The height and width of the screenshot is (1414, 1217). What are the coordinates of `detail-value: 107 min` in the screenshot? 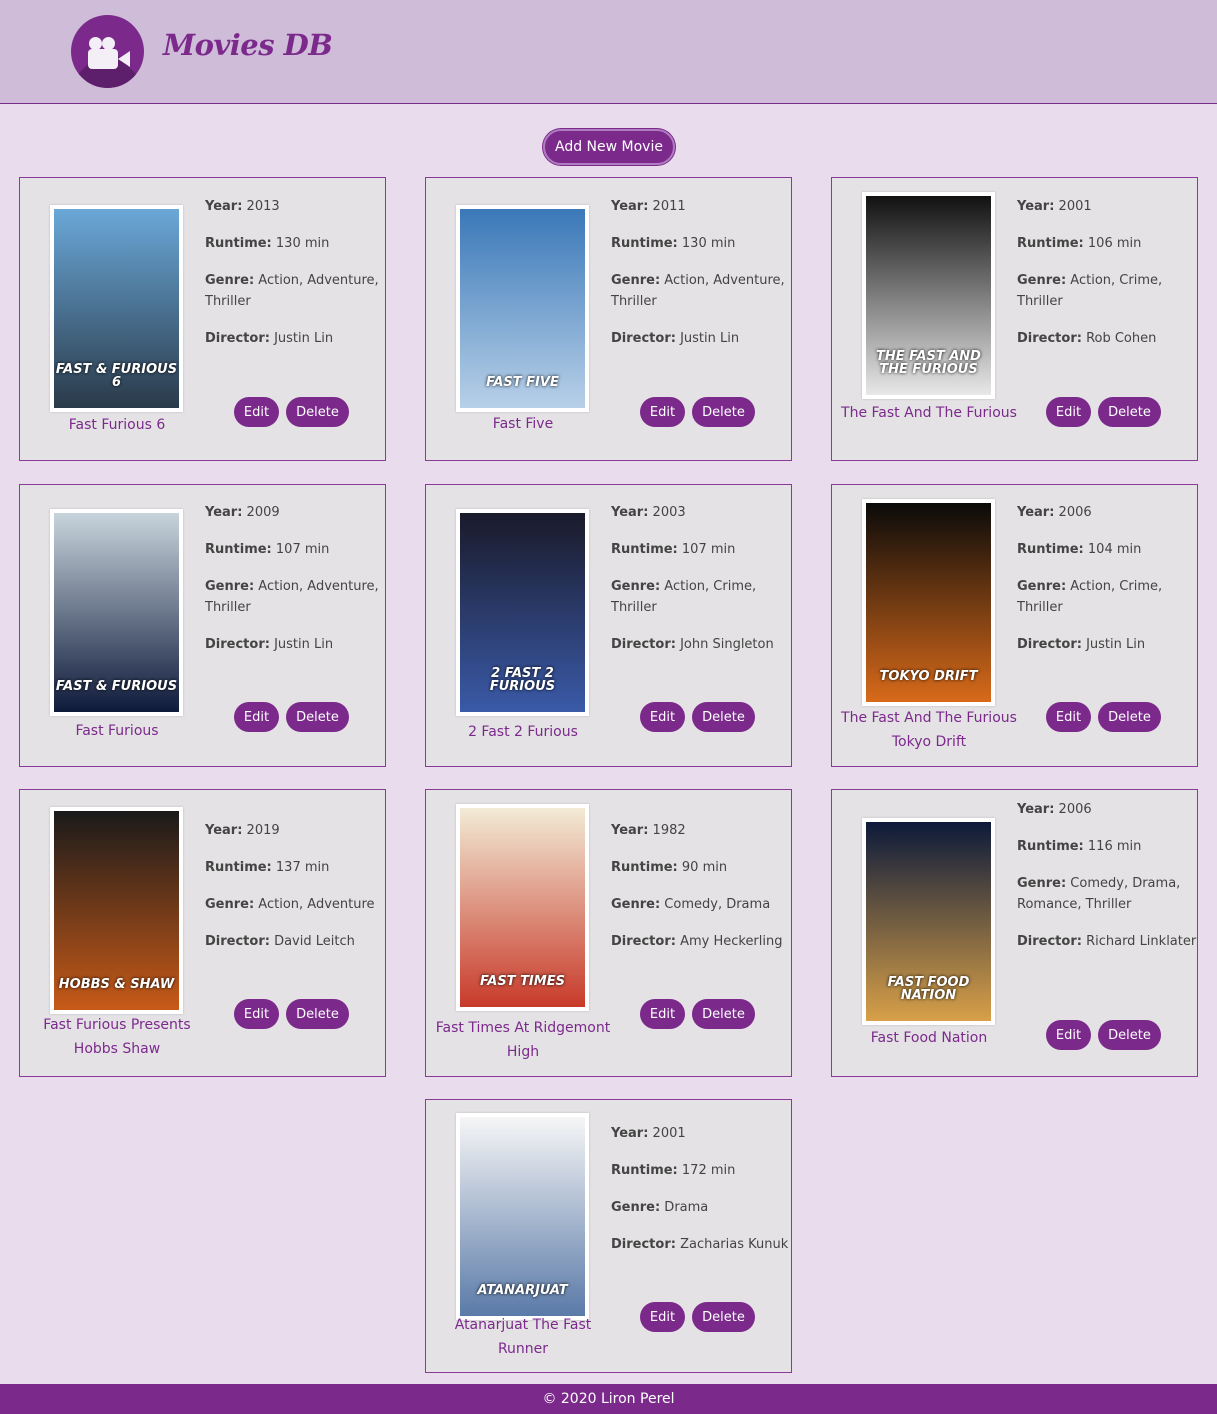 It's located at (300, 549).